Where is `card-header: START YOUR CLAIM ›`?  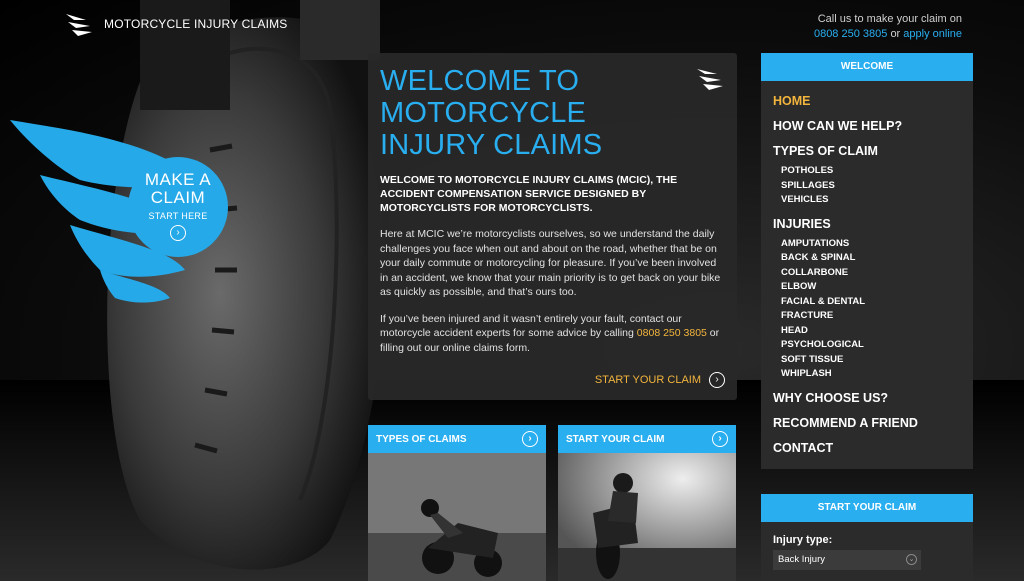
card-header: START YOUR CLAIM › is located at coordinates (647, 439).